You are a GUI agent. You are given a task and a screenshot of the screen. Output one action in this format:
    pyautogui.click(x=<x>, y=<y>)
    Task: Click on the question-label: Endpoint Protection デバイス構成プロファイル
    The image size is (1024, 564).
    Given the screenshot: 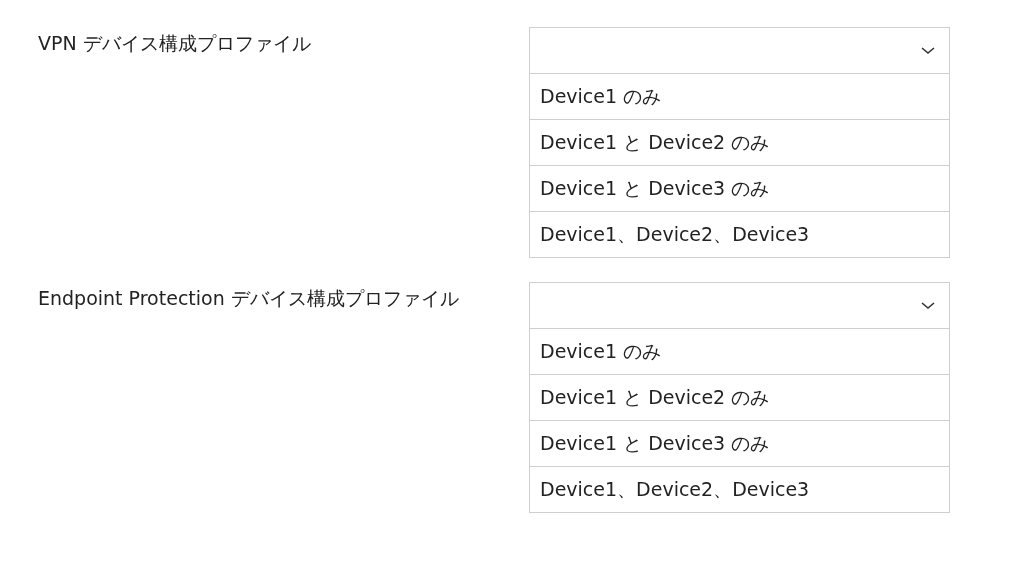 What is the action you would take?
    pyautogui.click(x=248, y=298)
    